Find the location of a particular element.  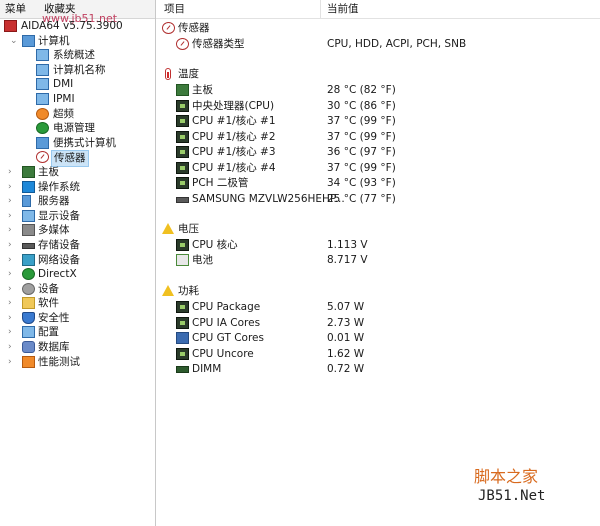

tree-item-storage: › 存储设备 is located at coordinates (77, 245).